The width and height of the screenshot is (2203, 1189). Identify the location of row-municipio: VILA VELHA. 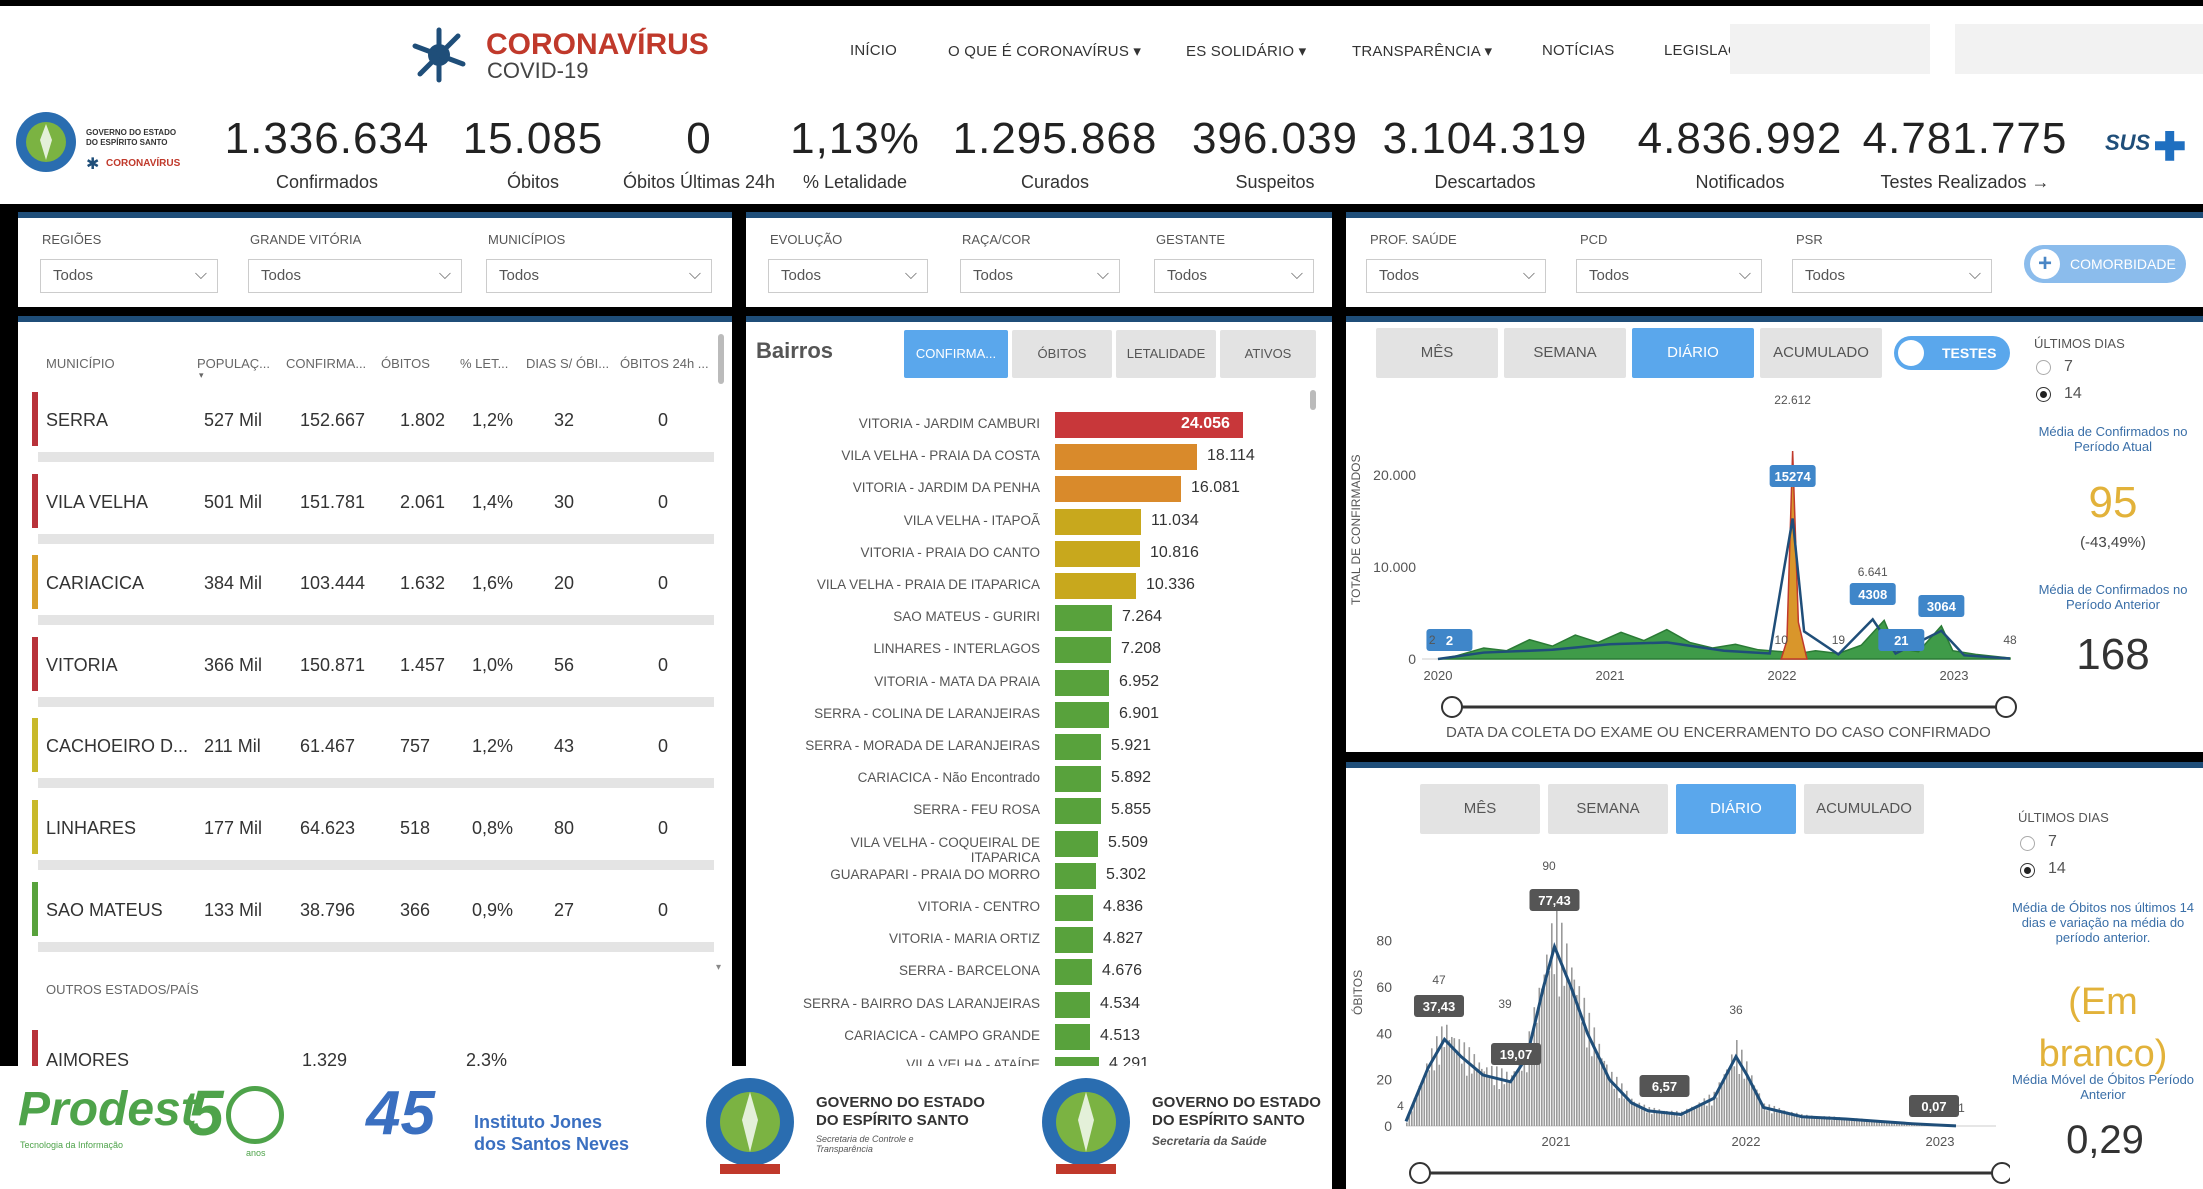
(97, 502).